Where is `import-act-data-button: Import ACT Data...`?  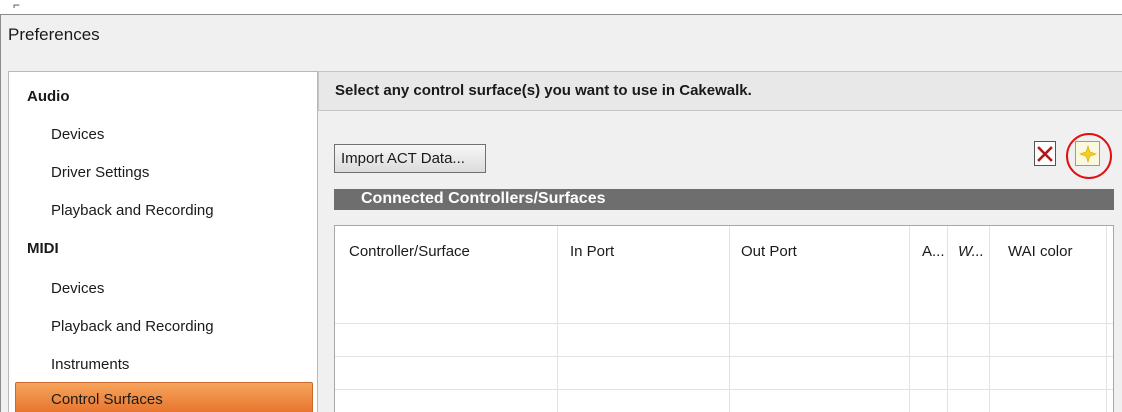 import-act-data-button: Import ACT Data... is located at coordinates (410, 158).